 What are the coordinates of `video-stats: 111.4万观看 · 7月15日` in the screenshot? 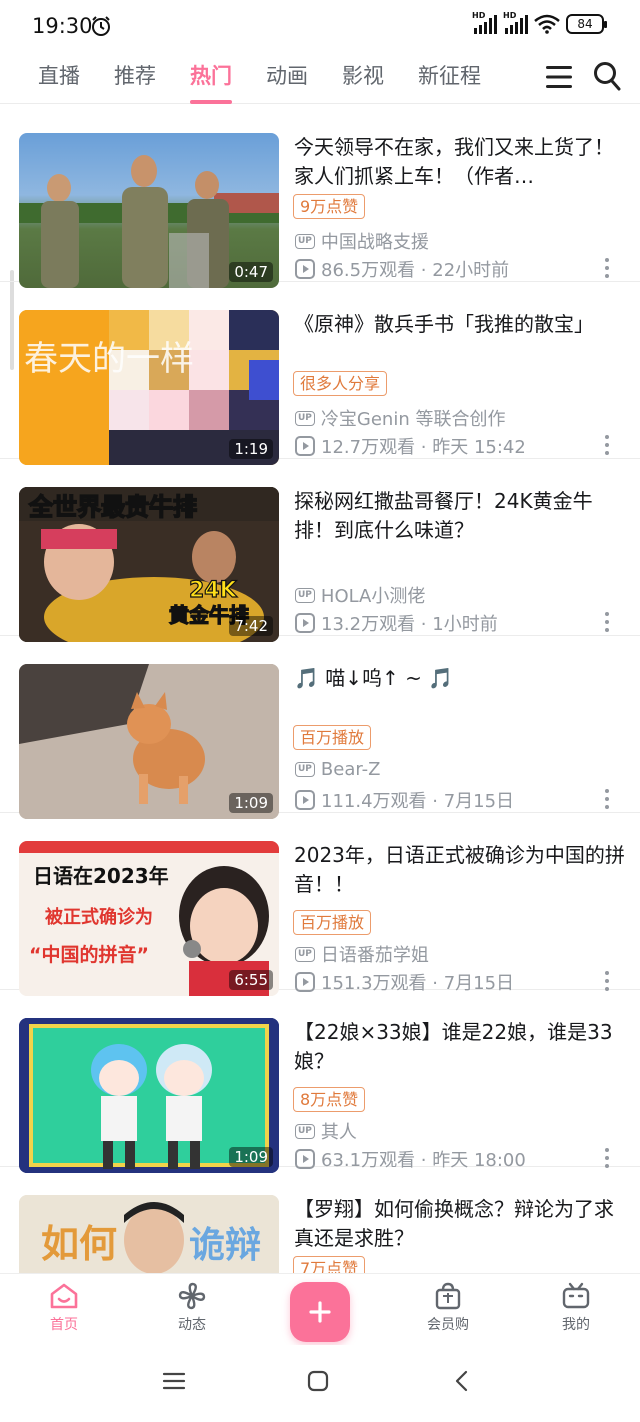 It's located at (404, 800).